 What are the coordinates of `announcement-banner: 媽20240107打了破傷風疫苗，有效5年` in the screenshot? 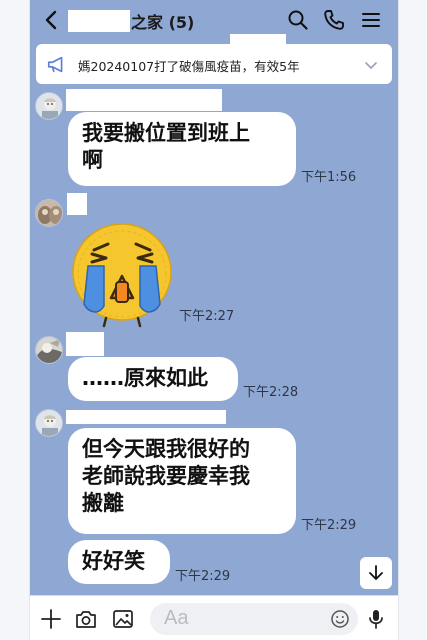 It's located at (214, 64).